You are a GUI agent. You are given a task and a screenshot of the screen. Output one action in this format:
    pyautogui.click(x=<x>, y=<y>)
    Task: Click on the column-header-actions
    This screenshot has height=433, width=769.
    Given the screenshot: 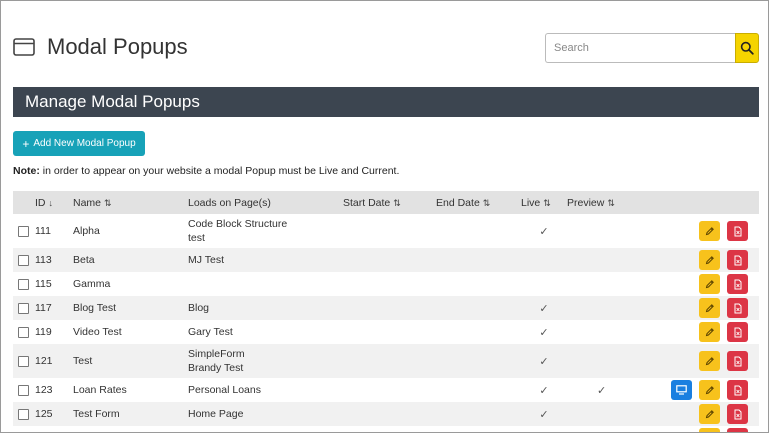 What is the action you would take?
    pyautogui.click(x=715, y=202)
    